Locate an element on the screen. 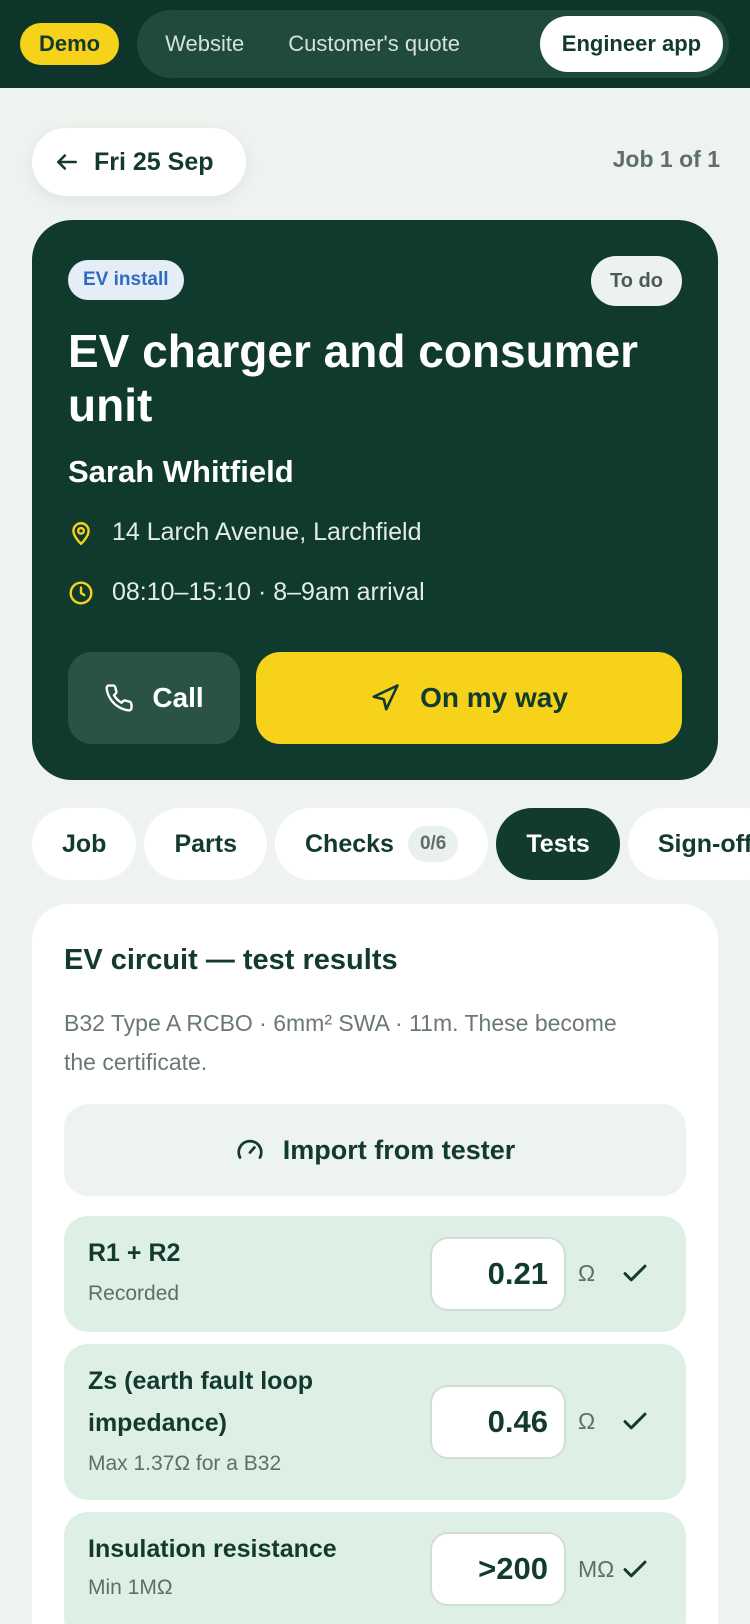 This screenshot has width=750, height=1624. time-text: 08:10–15:10 · 8–9am arrival is located at coordinates (268, 592).